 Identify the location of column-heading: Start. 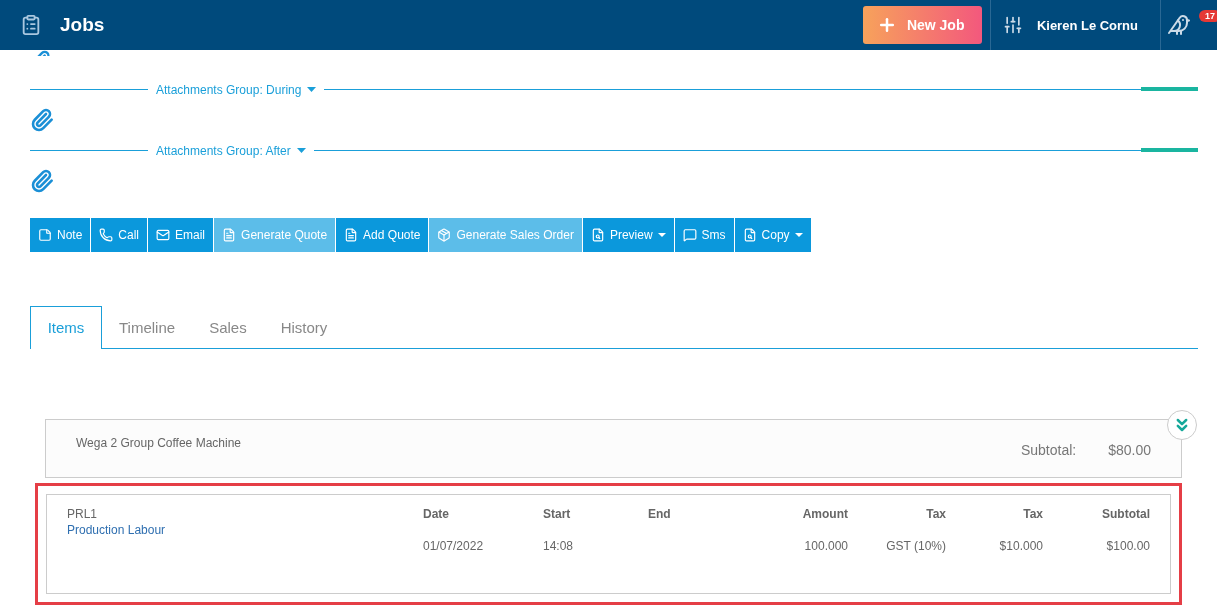
(557, 514).